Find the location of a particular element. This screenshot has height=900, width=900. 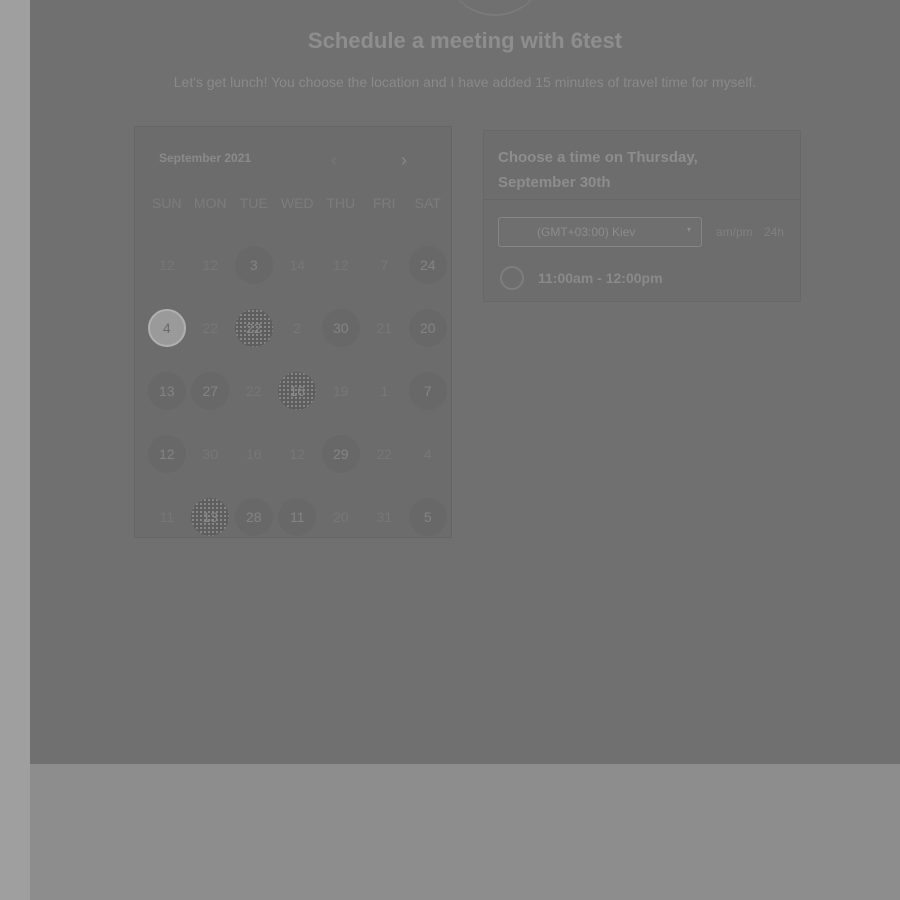

calendar-day: 29 is located at coordinates (341, 453).